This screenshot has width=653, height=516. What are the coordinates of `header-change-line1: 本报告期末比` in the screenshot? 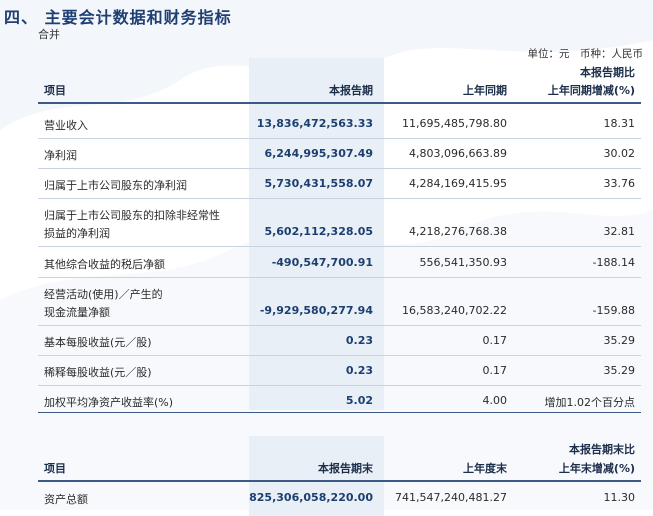 It's located at (602, 449).